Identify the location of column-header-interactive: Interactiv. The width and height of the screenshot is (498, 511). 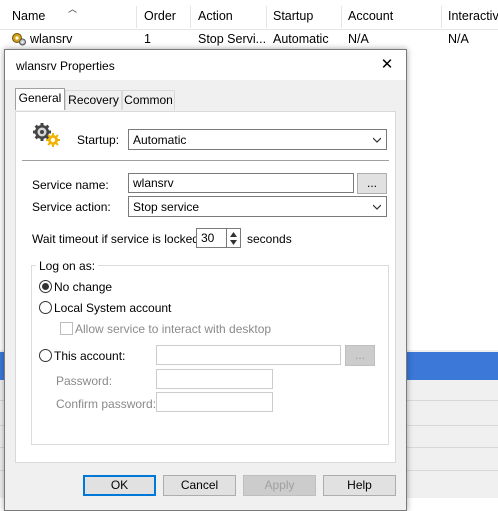
(473, 16).